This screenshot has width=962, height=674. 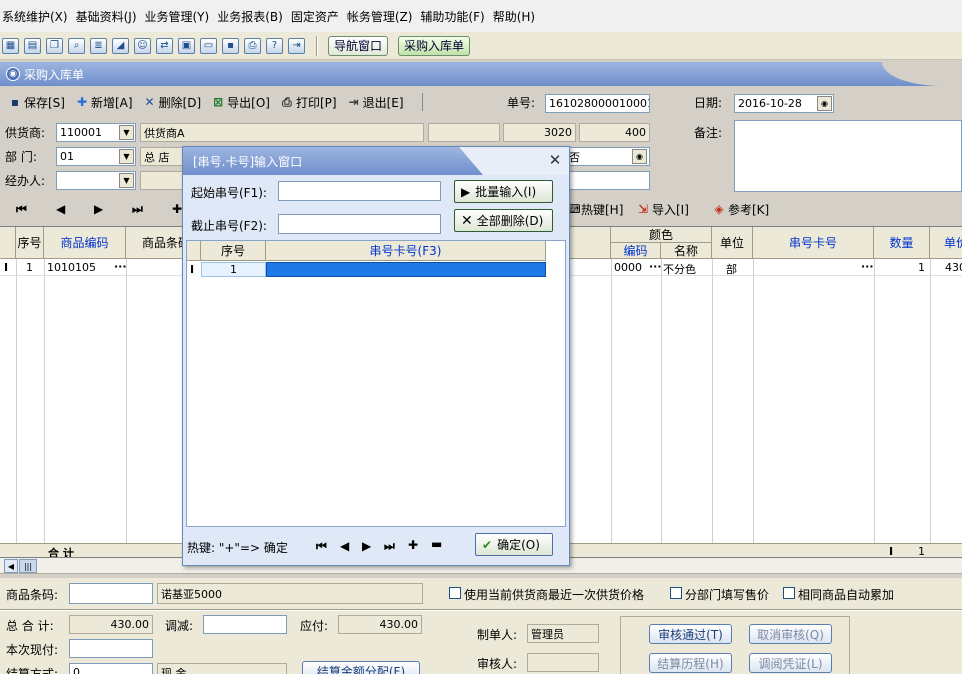 I want to click on serial-header-serial: 串号卡号(F3), so click(x=406, y=251).